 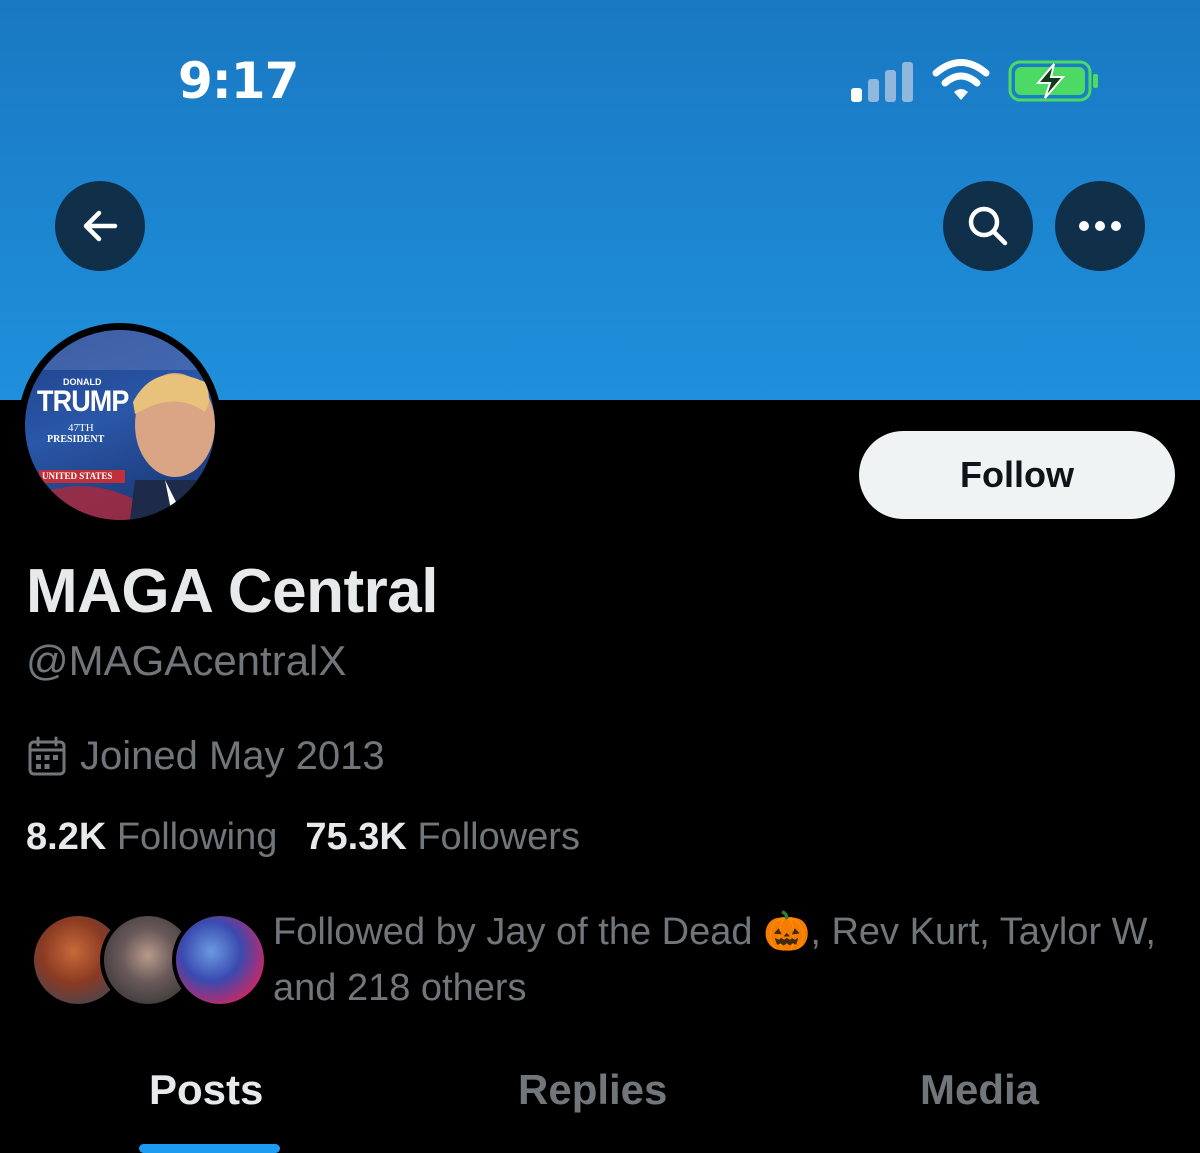 I want to click on calendar-icon, so click(x=47, y=755).